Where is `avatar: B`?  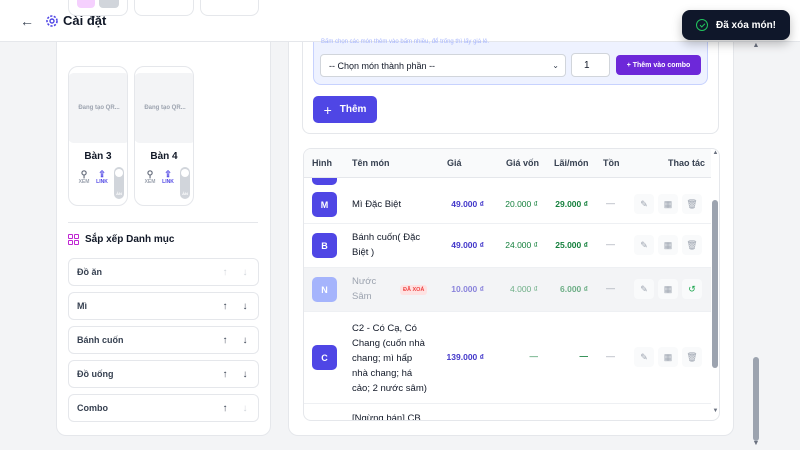
avatar: B is located at coordinates (324, 245).